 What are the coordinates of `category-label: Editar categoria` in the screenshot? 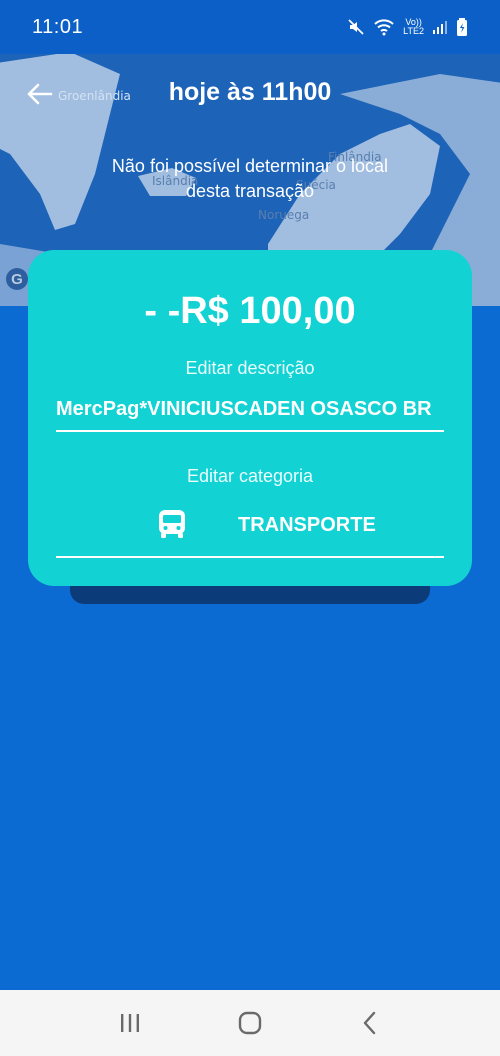 It's located at (250, 476).